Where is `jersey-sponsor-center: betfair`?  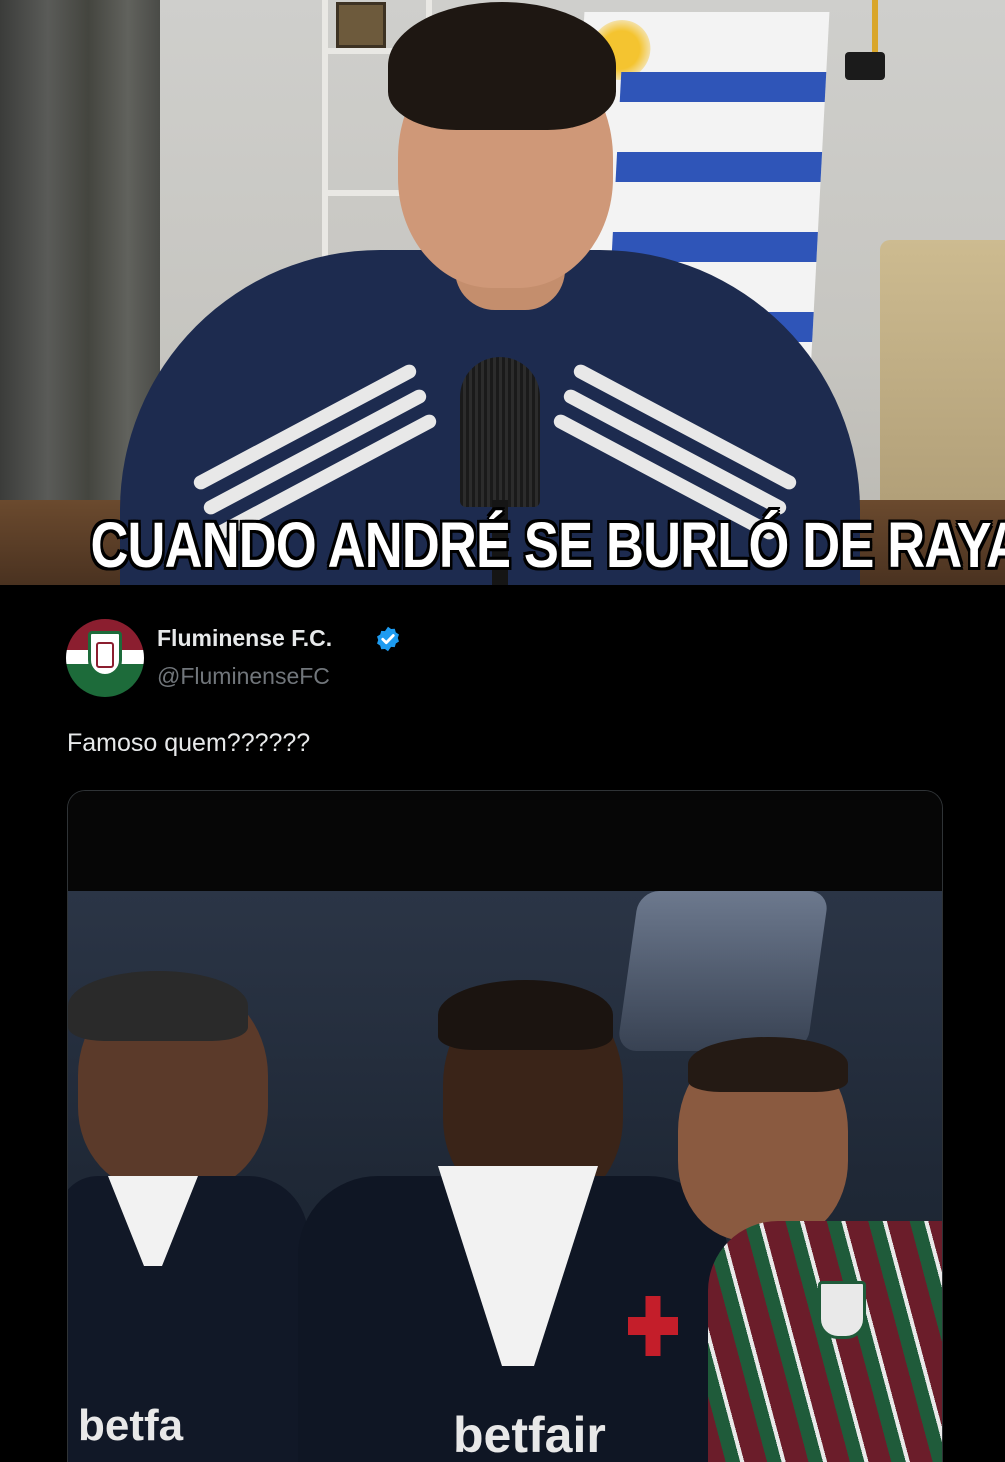 jersey-sponsor-center: betfair is located at coordinates (529, 1434).